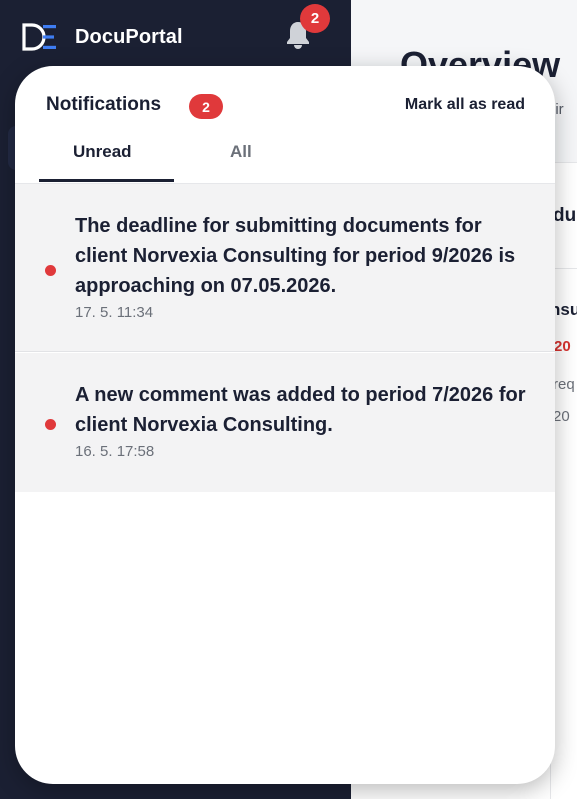 The height and width of the screenshot is (799, 577). What do you see at coordinates (562, 346) in the screenshot?
I see `deadline-text: 20` at bounding box center [562, 346].